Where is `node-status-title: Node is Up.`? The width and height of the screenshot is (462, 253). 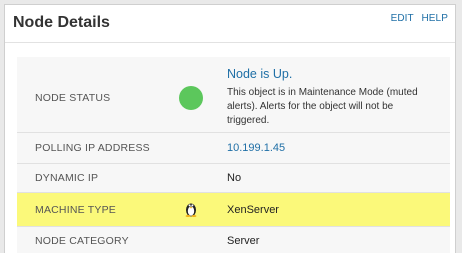
node-status-title: Node is Up. is located at coordinates (260, 74).